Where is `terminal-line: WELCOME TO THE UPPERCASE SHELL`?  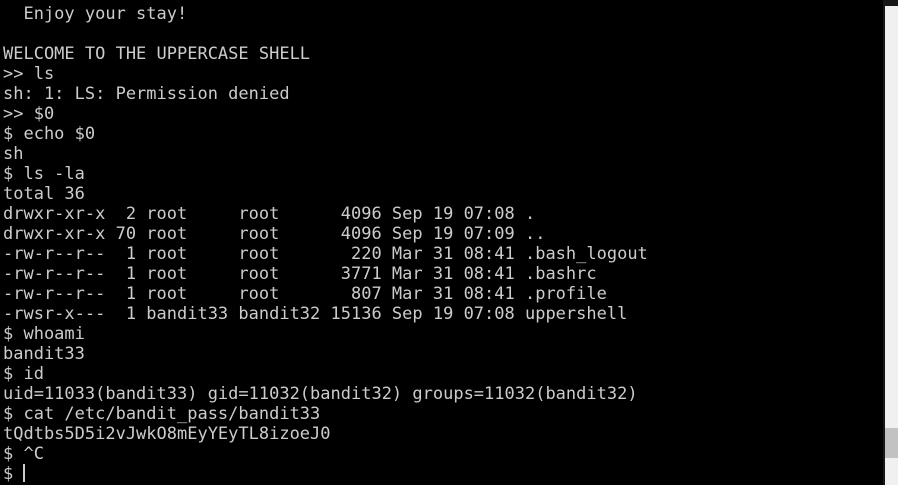 terminal-line: WELCOME TO THE UPPERCASE SHELL is located at coordinates (157, 54).